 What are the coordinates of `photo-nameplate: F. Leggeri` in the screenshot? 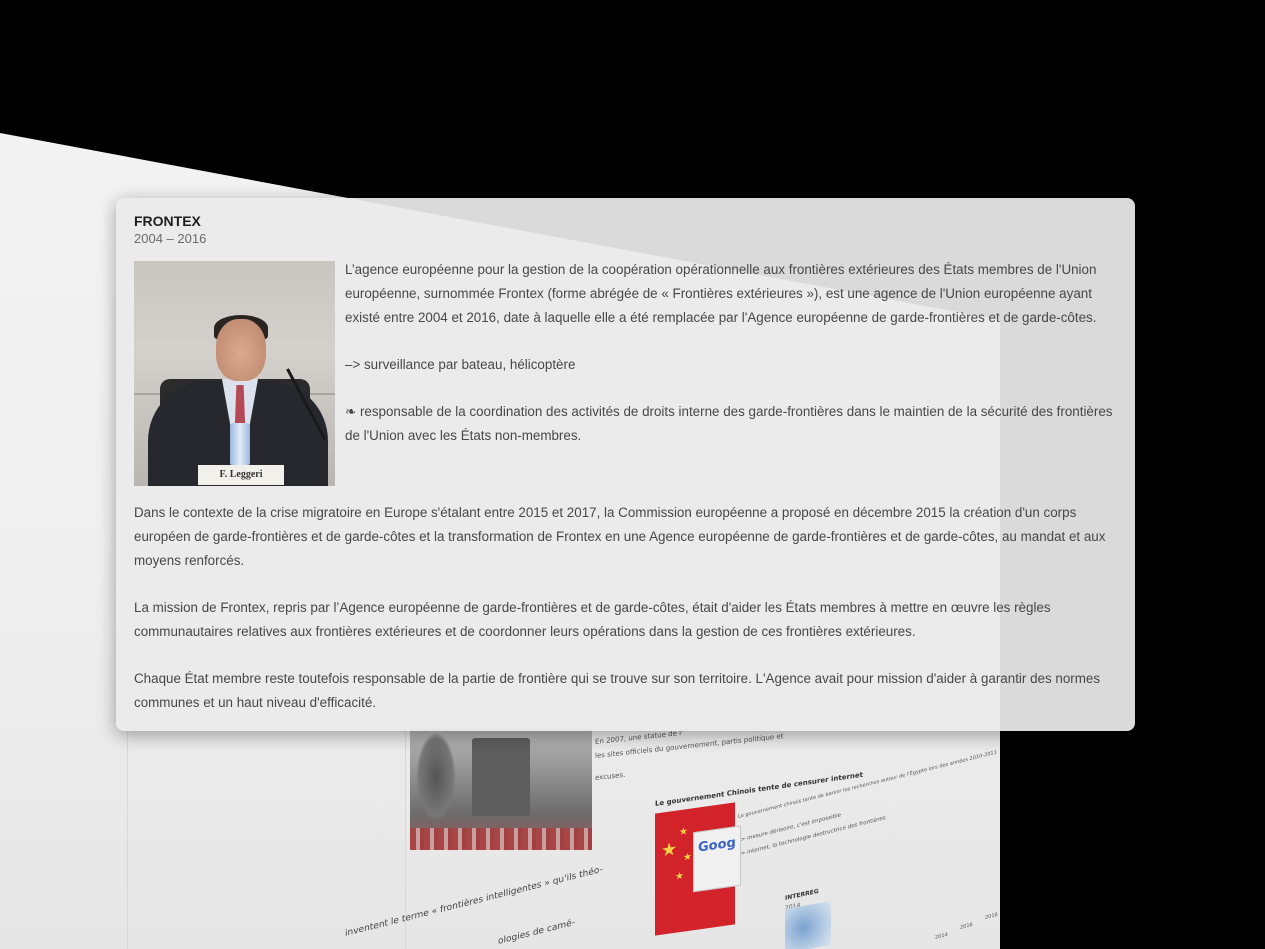 It's located at (241, 475).